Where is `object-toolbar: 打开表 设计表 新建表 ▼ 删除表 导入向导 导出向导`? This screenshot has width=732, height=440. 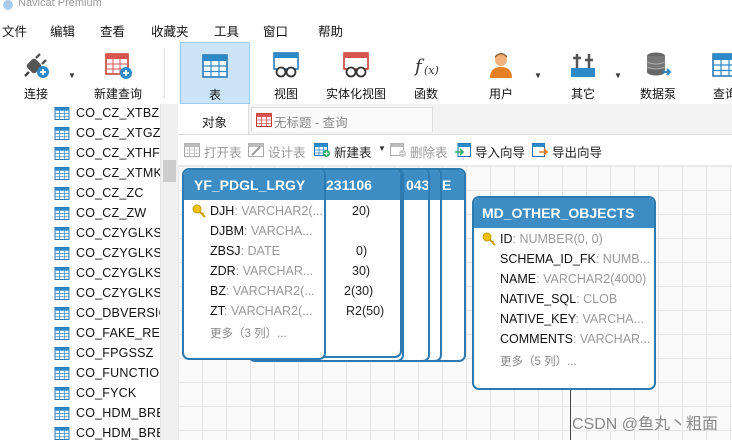 object-toolbar: 打开表 设计表 新建表 ▼ 删除表 导入向导 导出向导 is located at coordinates (455, 150).